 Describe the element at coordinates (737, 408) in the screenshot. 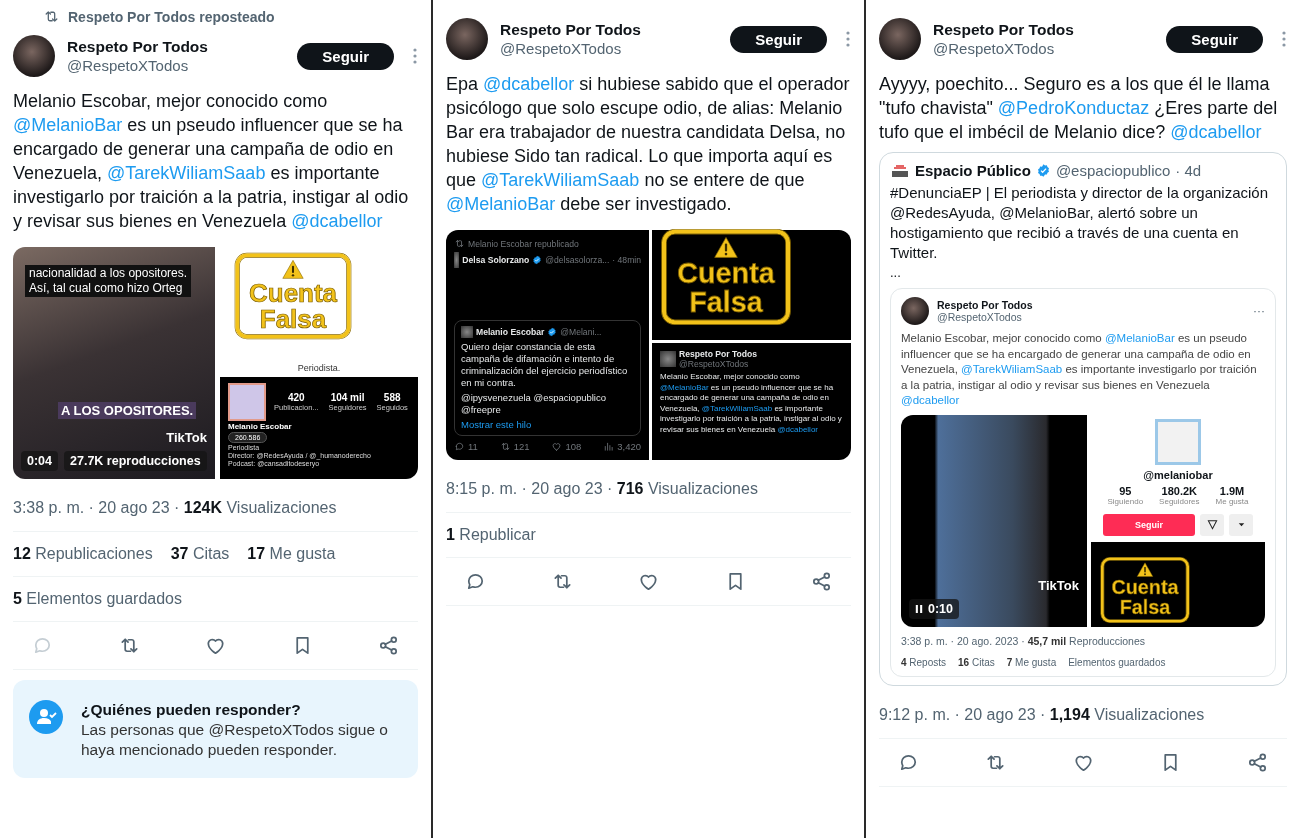

I see `mention-link: @TarekWiliamSaab` at that location.